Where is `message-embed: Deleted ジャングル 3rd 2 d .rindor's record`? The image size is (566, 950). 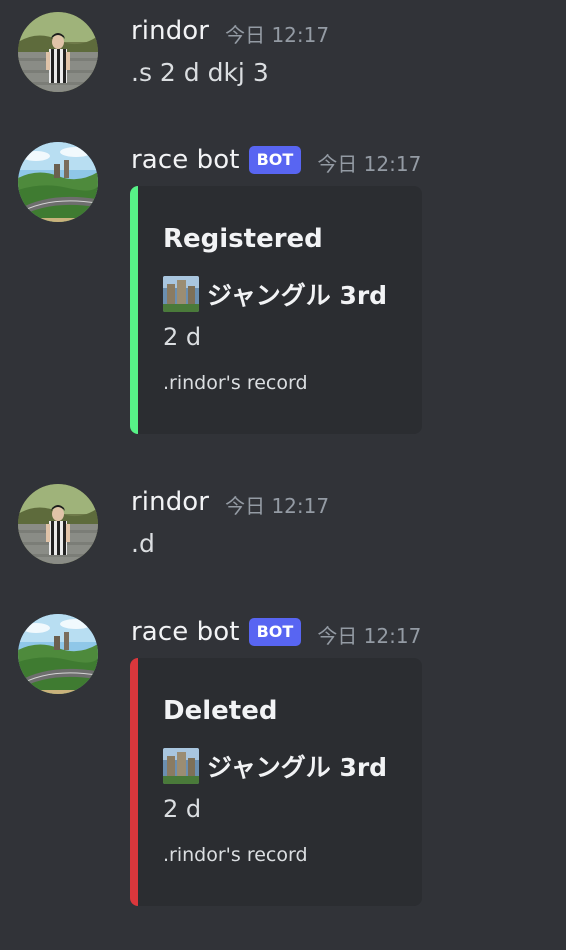
message-embed: Deleted ジャングル 3rd 2 d .rindor's record is located at coordinates (276, 782).